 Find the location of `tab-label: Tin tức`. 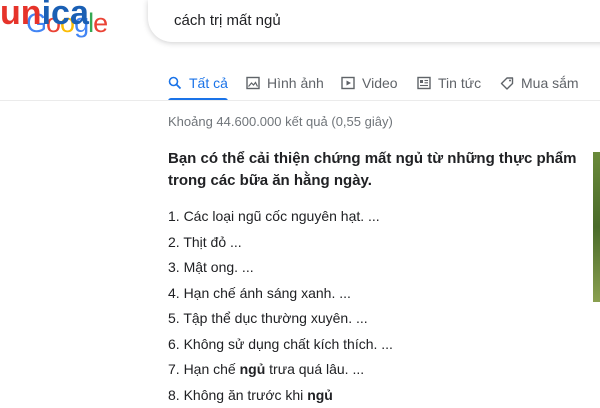

tab-label: Tin tức is located at coordinates (459, 83).